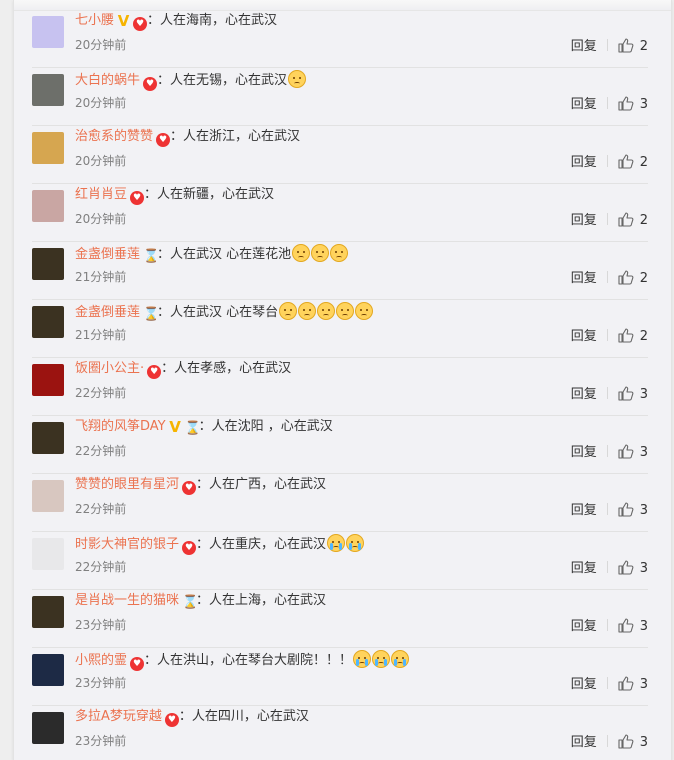  Describe the element at coordinates (224, 312) in the screenshot. I see `comment-line: 金盏倒垂莲 ⌛：人在武汉 心在琴台` at that location.